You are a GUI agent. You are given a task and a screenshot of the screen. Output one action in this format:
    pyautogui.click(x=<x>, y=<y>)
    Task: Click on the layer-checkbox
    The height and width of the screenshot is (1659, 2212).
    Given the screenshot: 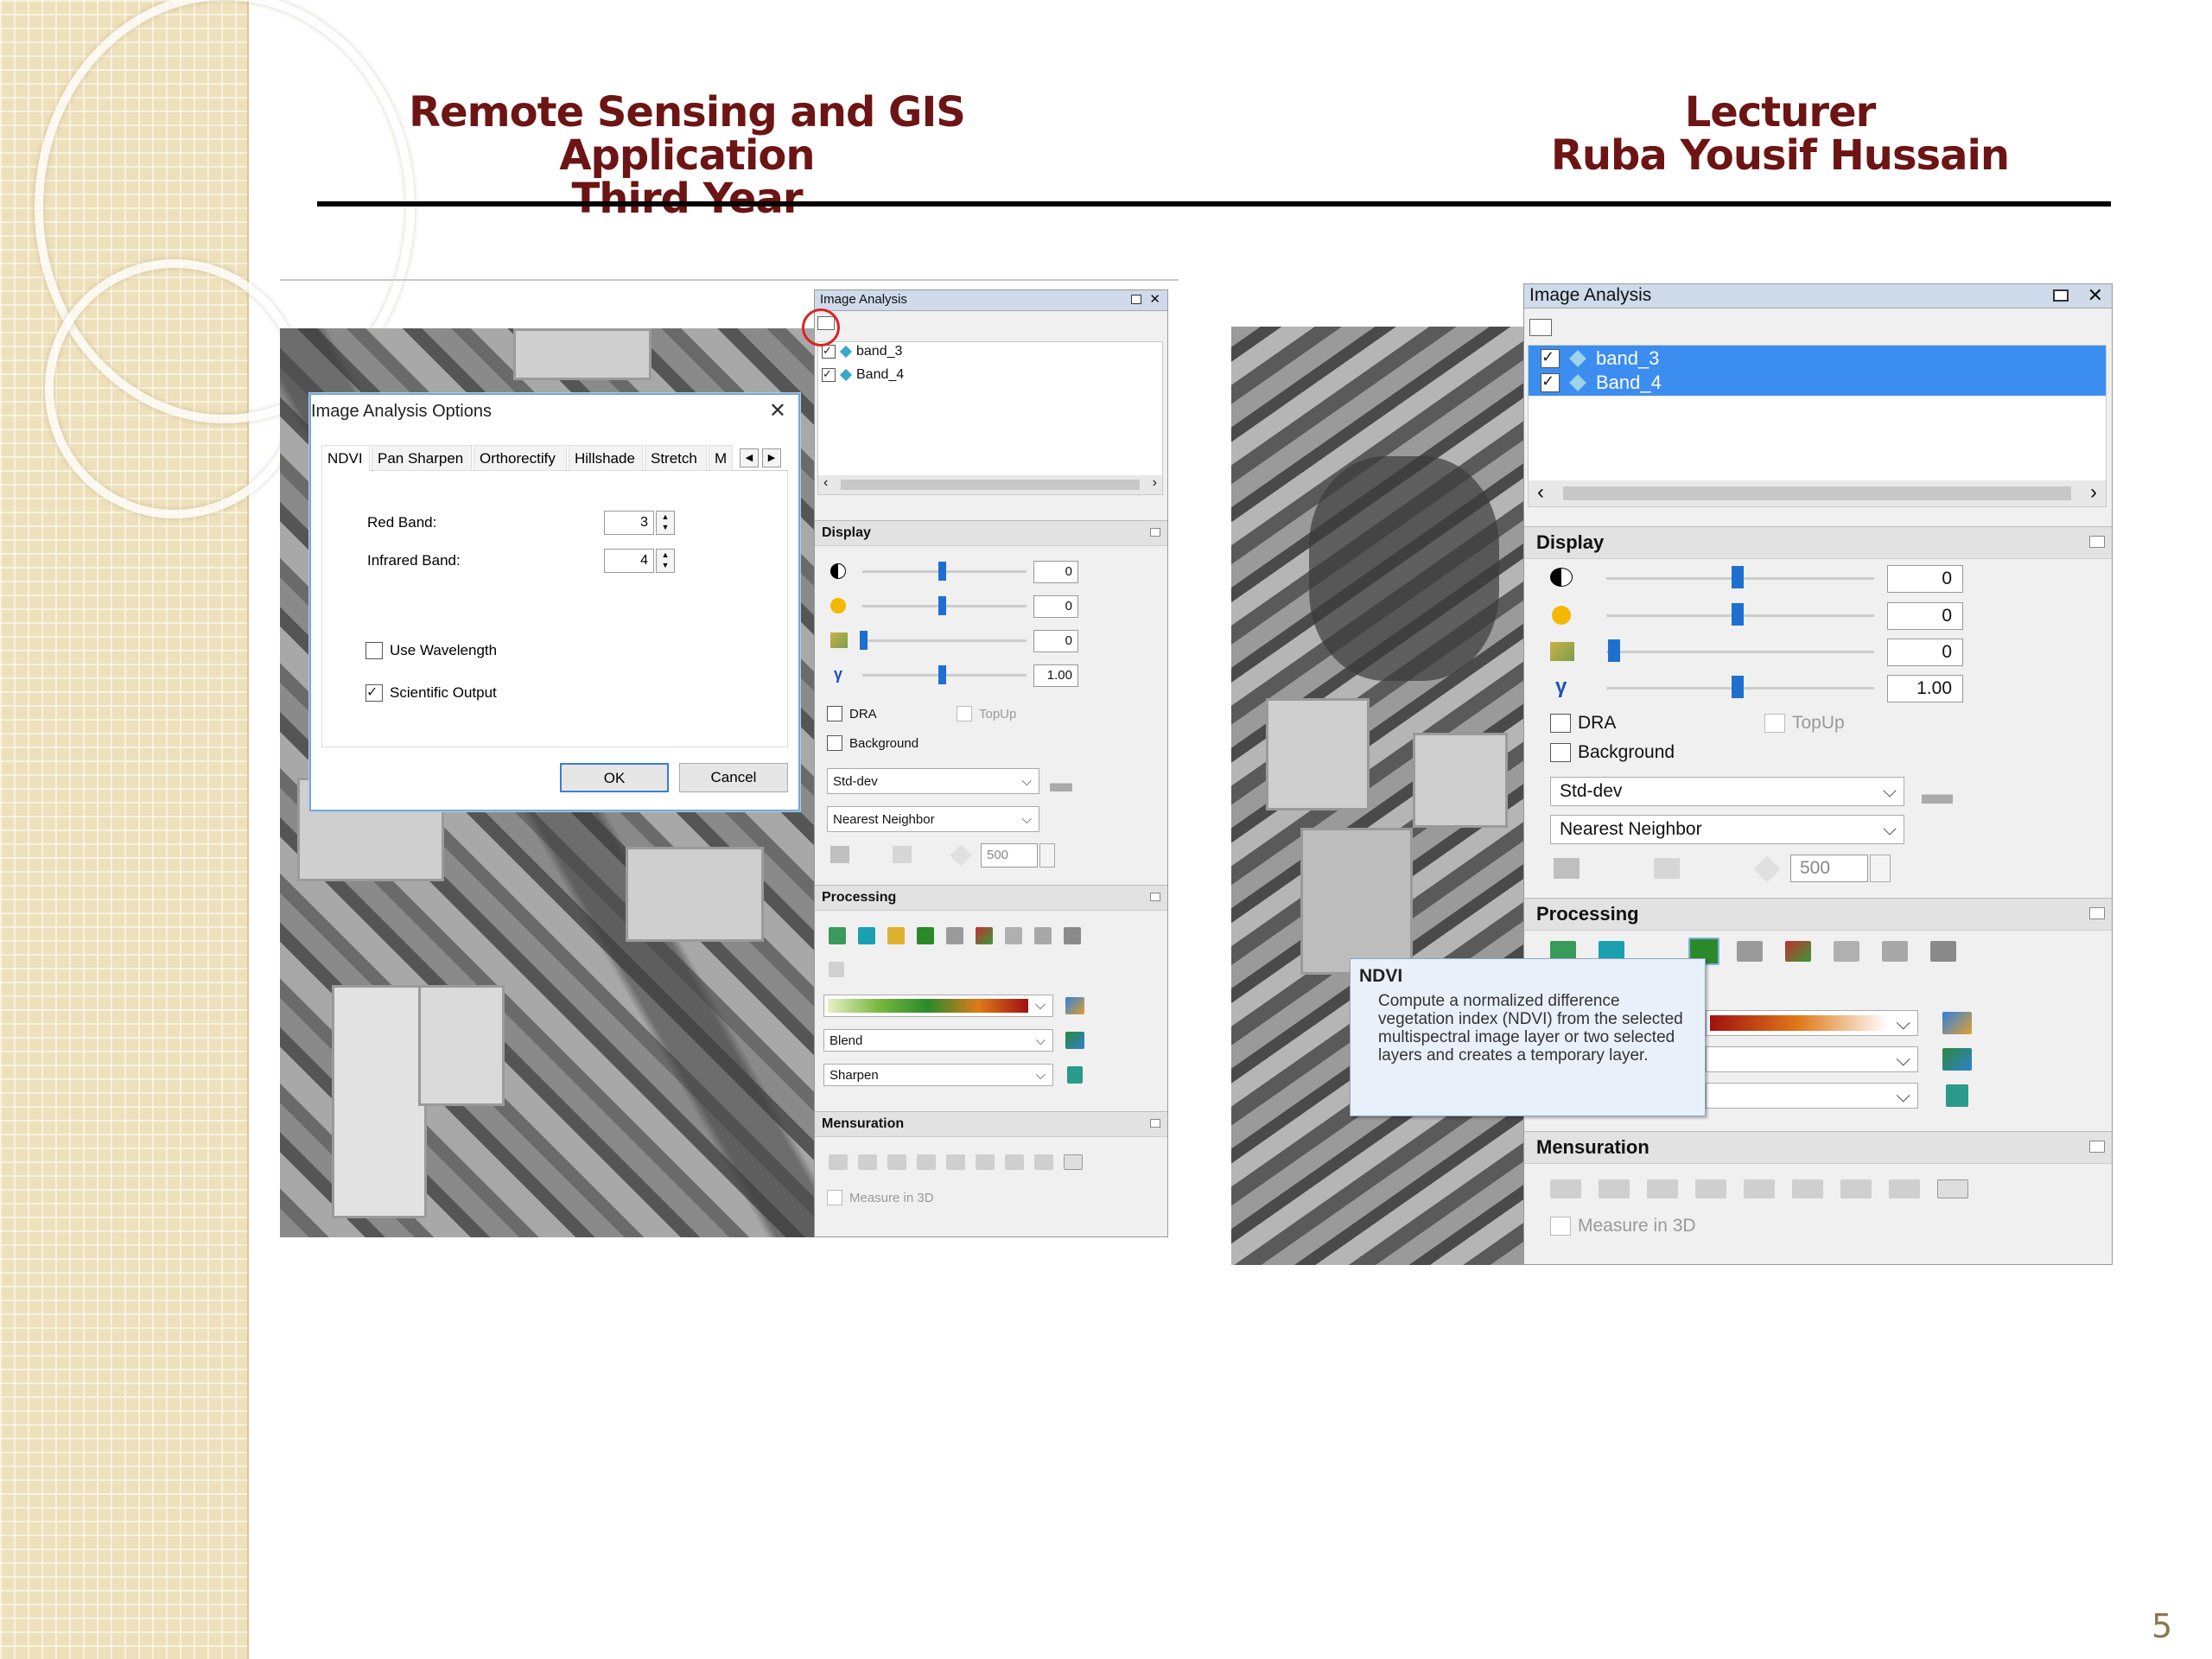 What is the action you would take?
    pyautogui.click(x=1550, y=358)
    